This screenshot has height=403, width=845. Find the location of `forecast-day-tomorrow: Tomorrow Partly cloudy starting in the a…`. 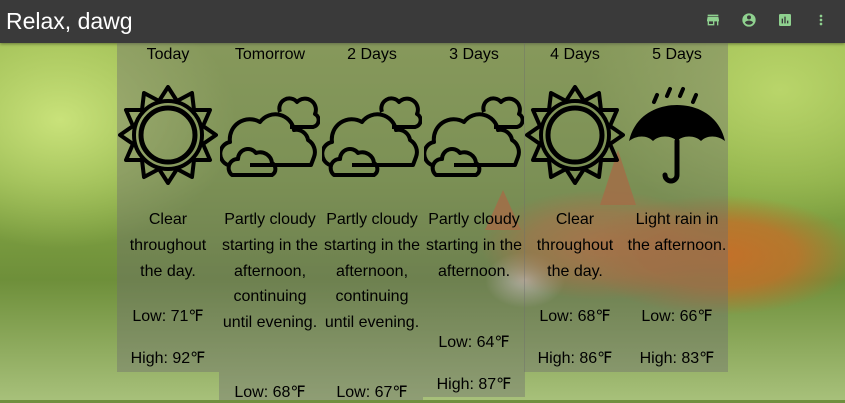

forecast-day-tomorrow: Tomorrow Partly cloudy starting in the a… is located at coordinates (269, 222).